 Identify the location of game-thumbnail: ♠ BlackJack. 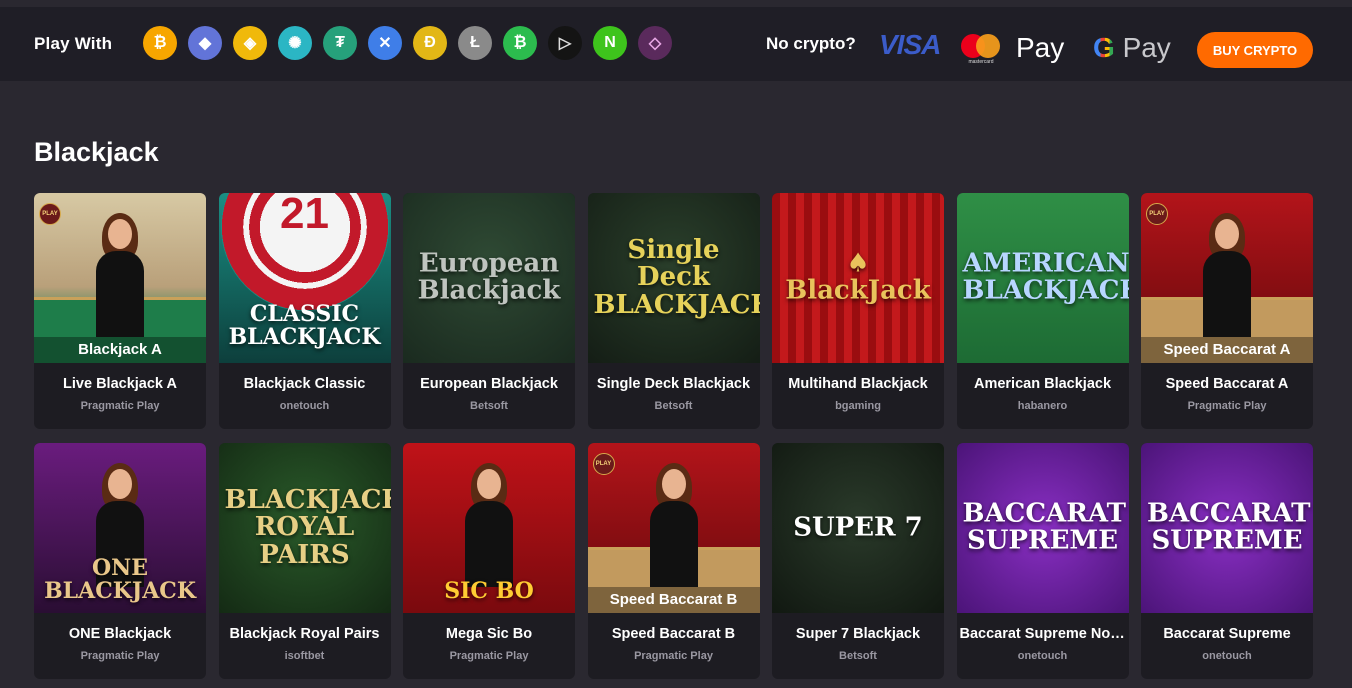
(858, 278).